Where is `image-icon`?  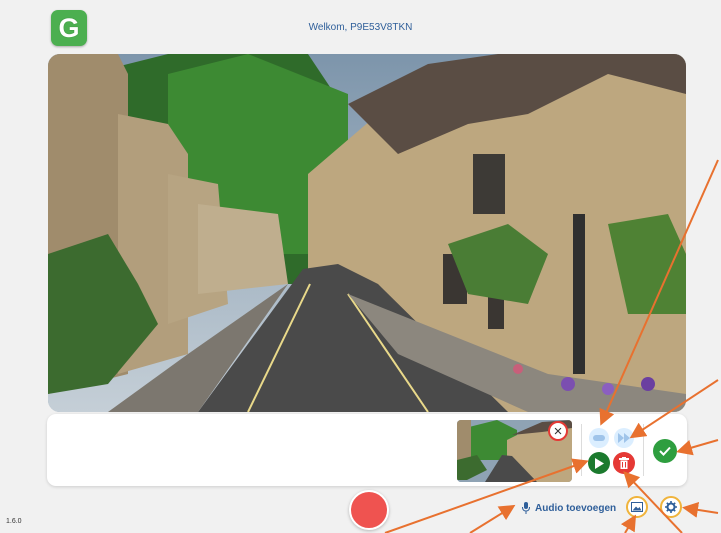 image-icon is located at coordinates (637, 507).